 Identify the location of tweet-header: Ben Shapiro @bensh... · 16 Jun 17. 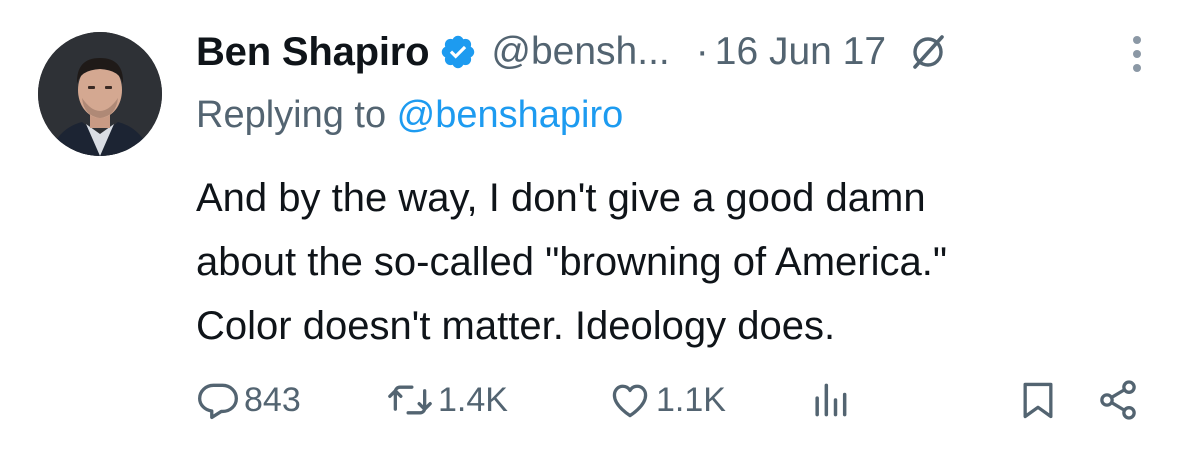
(572, 52).